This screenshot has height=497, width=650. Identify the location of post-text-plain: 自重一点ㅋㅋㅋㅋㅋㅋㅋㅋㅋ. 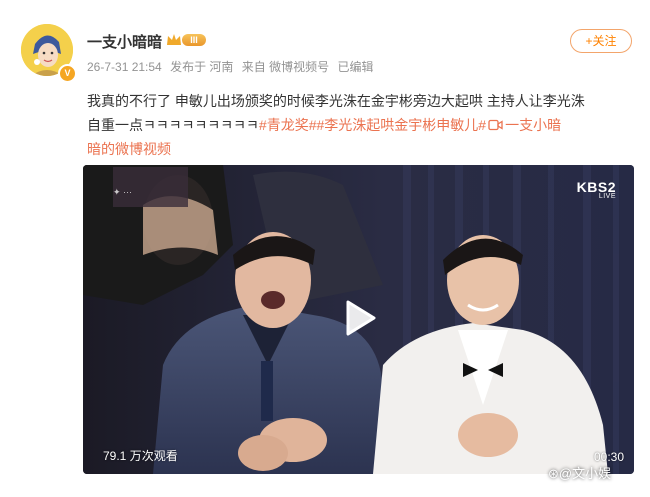
(173, 125).